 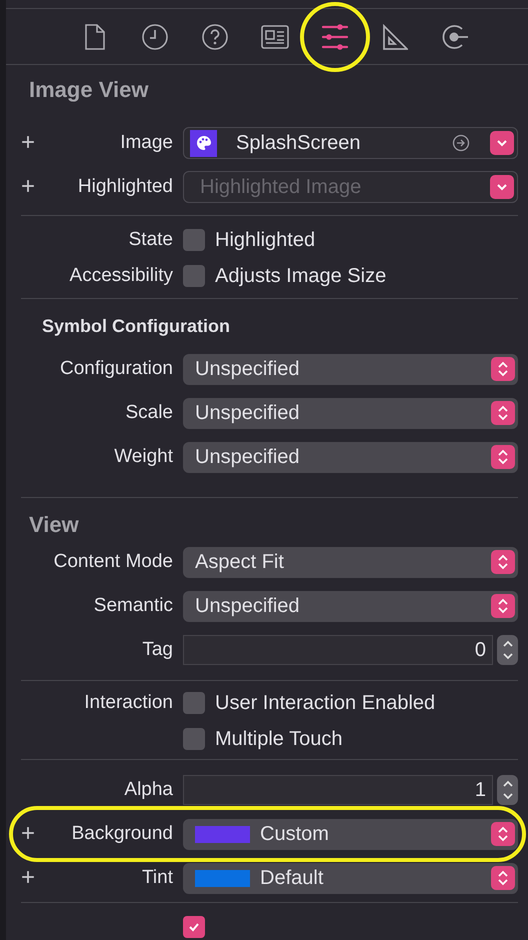 What do you see at coordinates (281, 187) in the screenshot?
I see `placeholder-text: Highlighted Image` at bounding box center [281, 187].